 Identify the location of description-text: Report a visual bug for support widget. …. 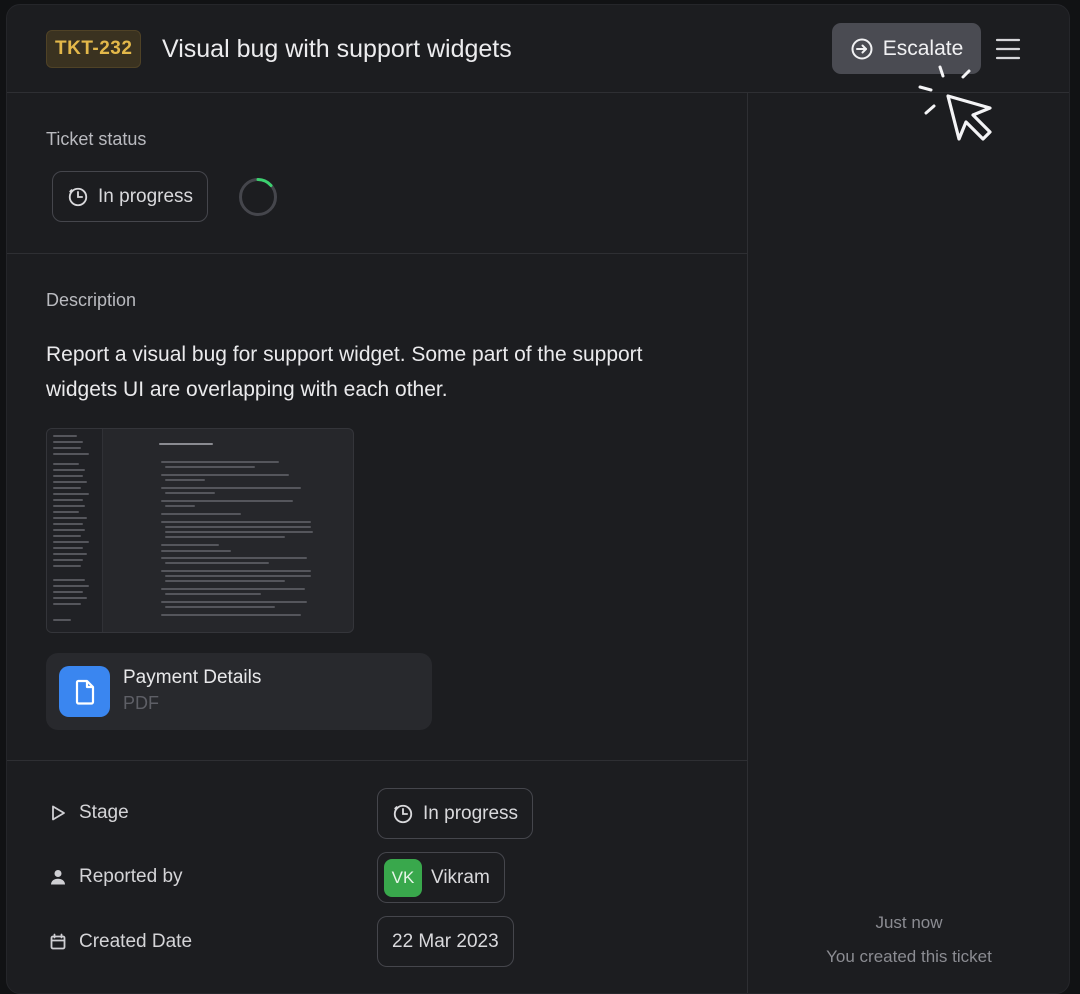
(344, 372).